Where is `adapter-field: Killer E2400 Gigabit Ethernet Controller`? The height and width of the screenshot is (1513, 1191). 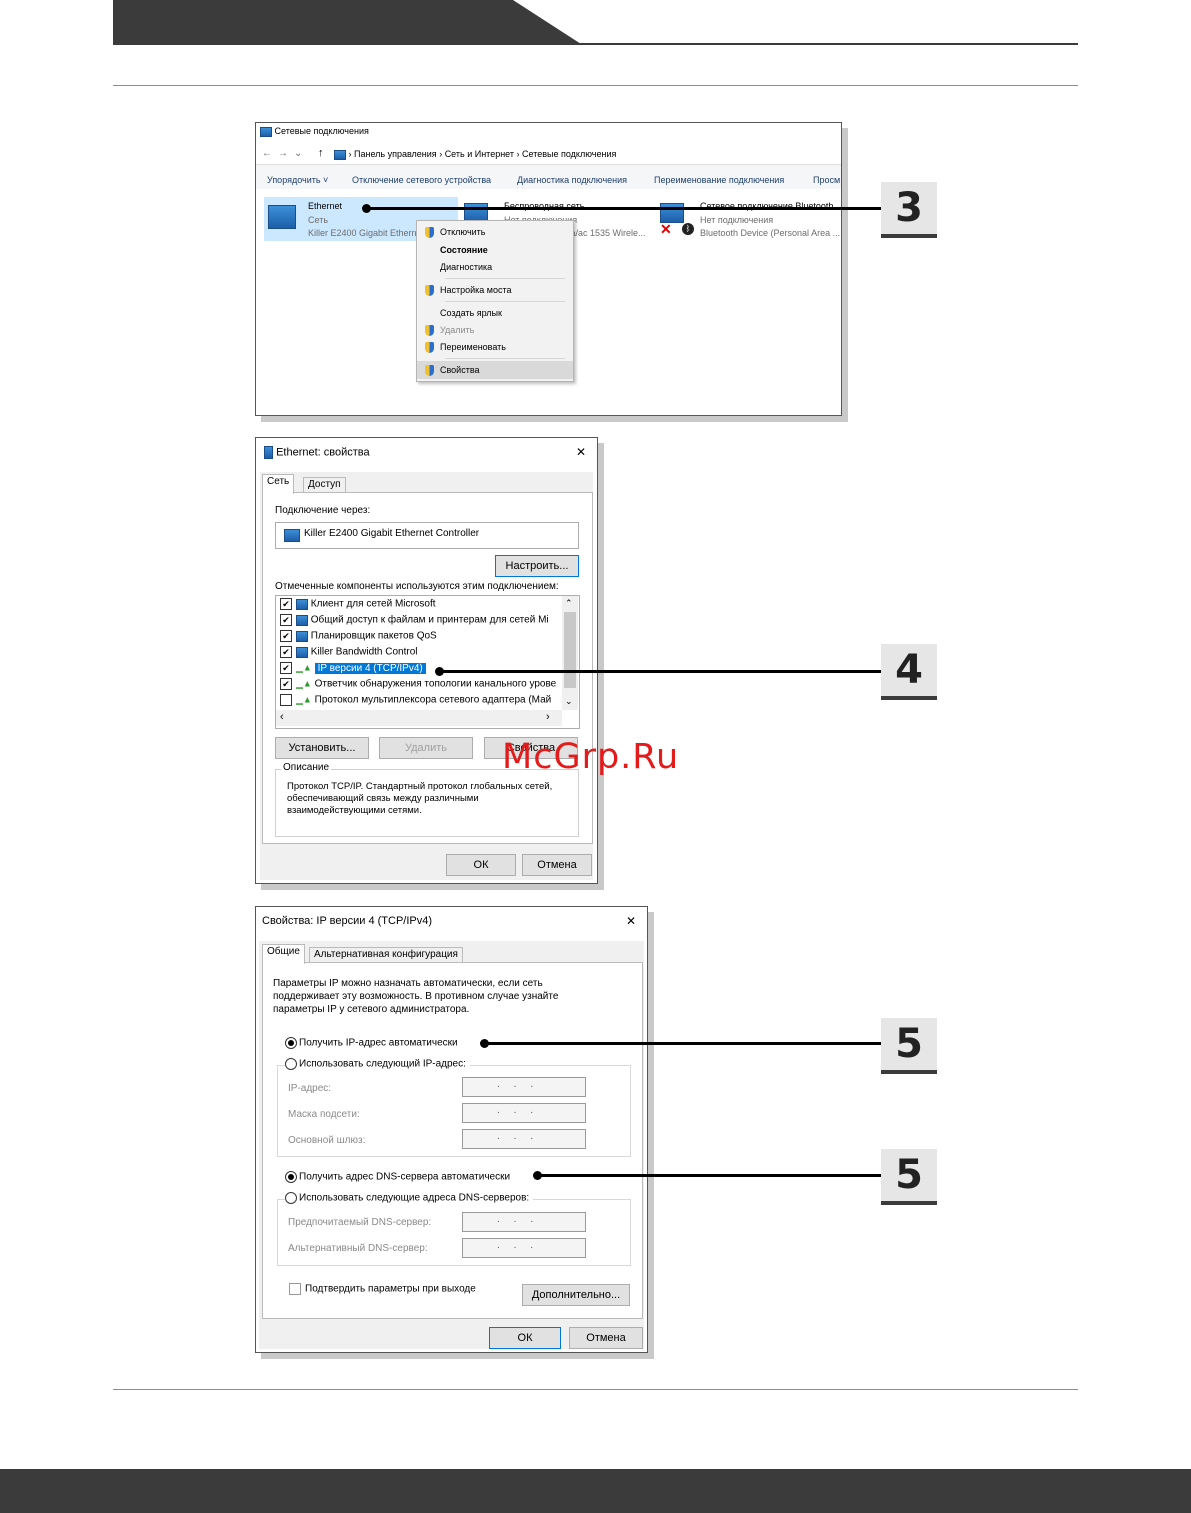 adapter-field: Killer E2400 Gigabit Ethernet Controller is located at coordinates (427, 535).